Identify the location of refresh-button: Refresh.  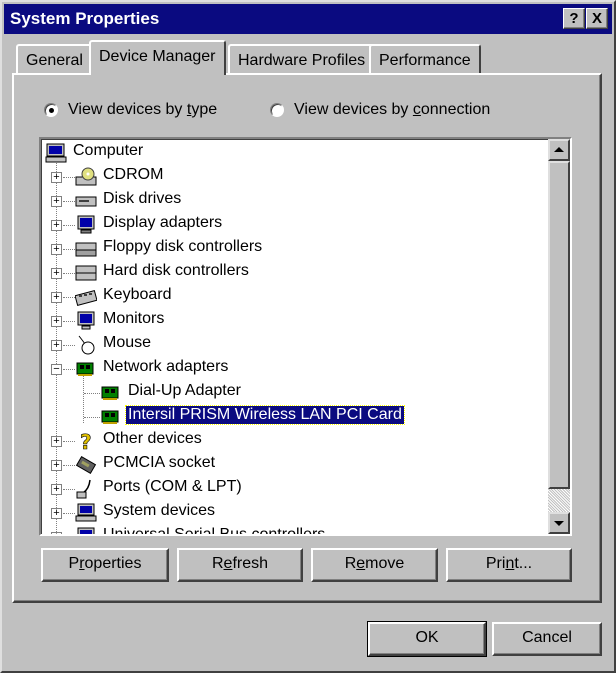
(240, 565).